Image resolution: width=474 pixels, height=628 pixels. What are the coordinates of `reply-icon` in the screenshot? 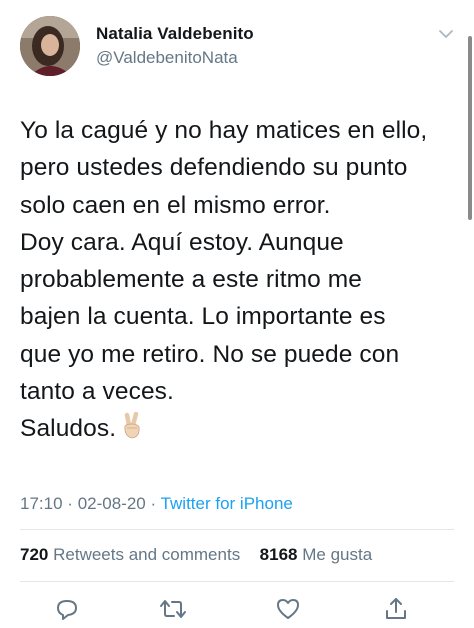 It's located at (67, 610).